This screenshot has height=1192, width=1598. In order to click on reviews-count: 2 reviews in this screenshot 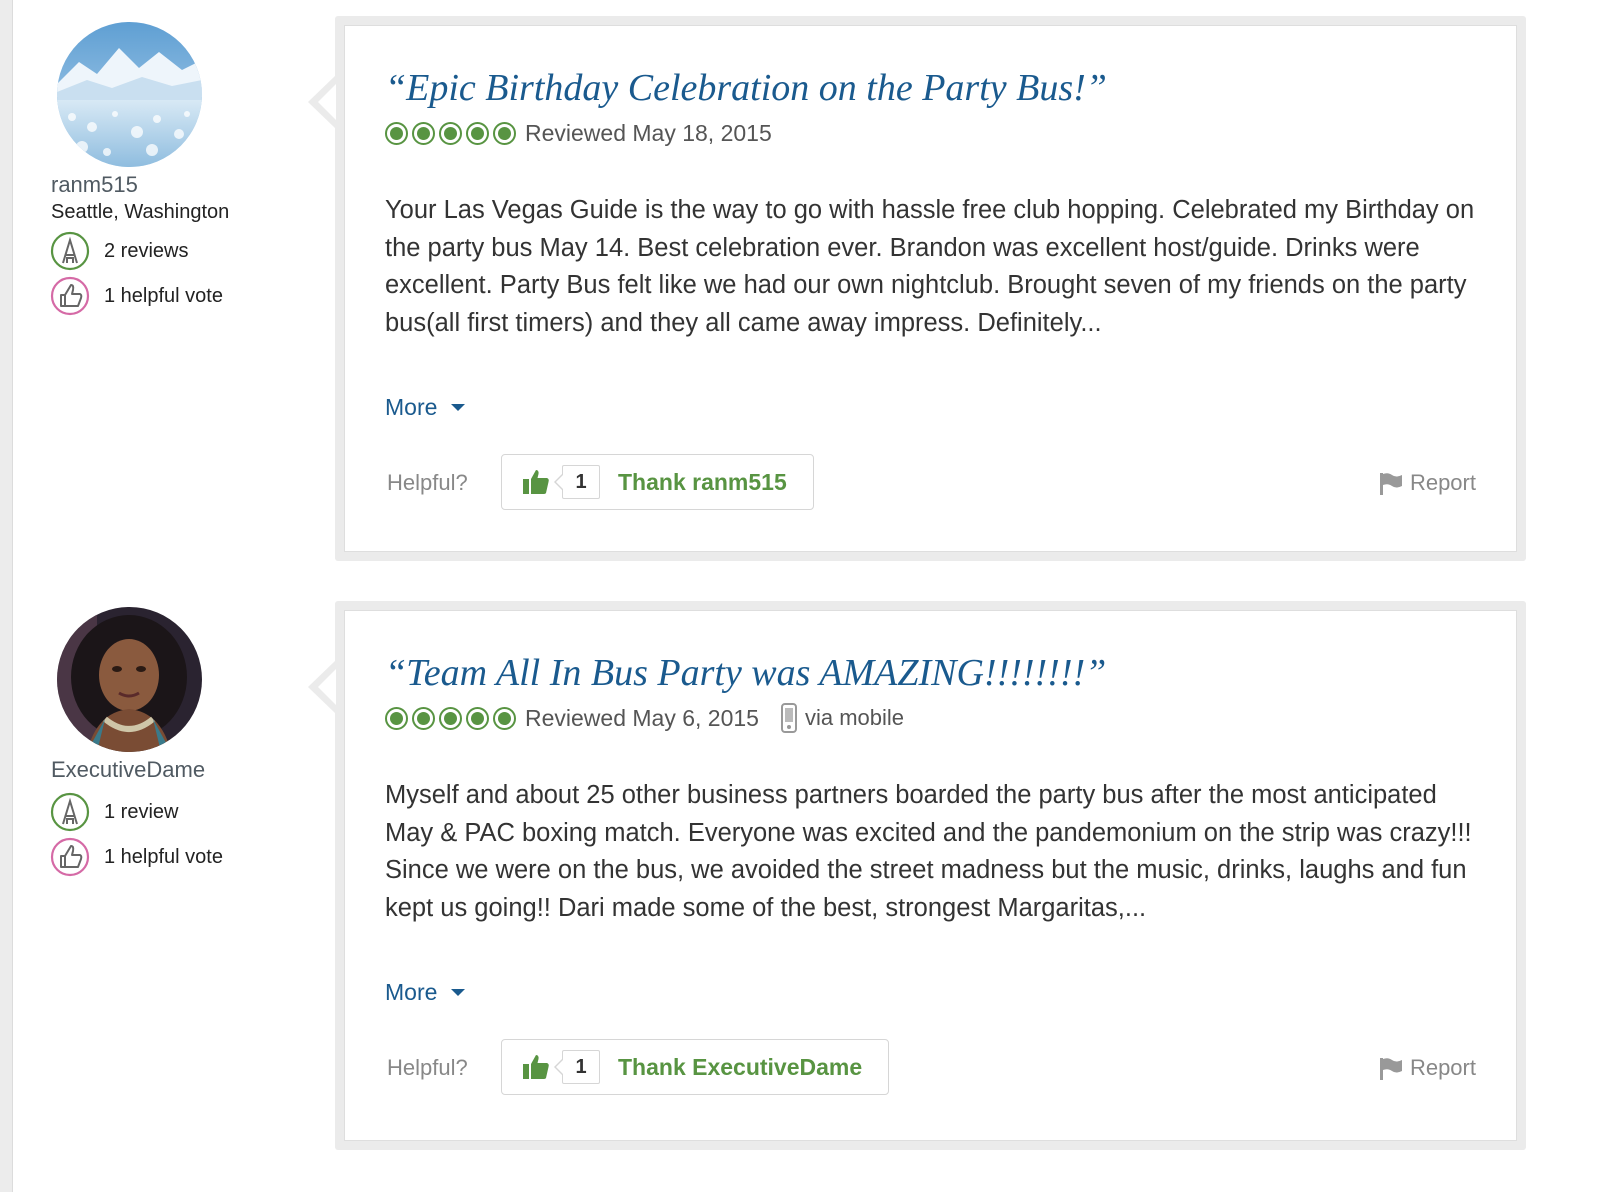, I will do `click(146, 250)`.